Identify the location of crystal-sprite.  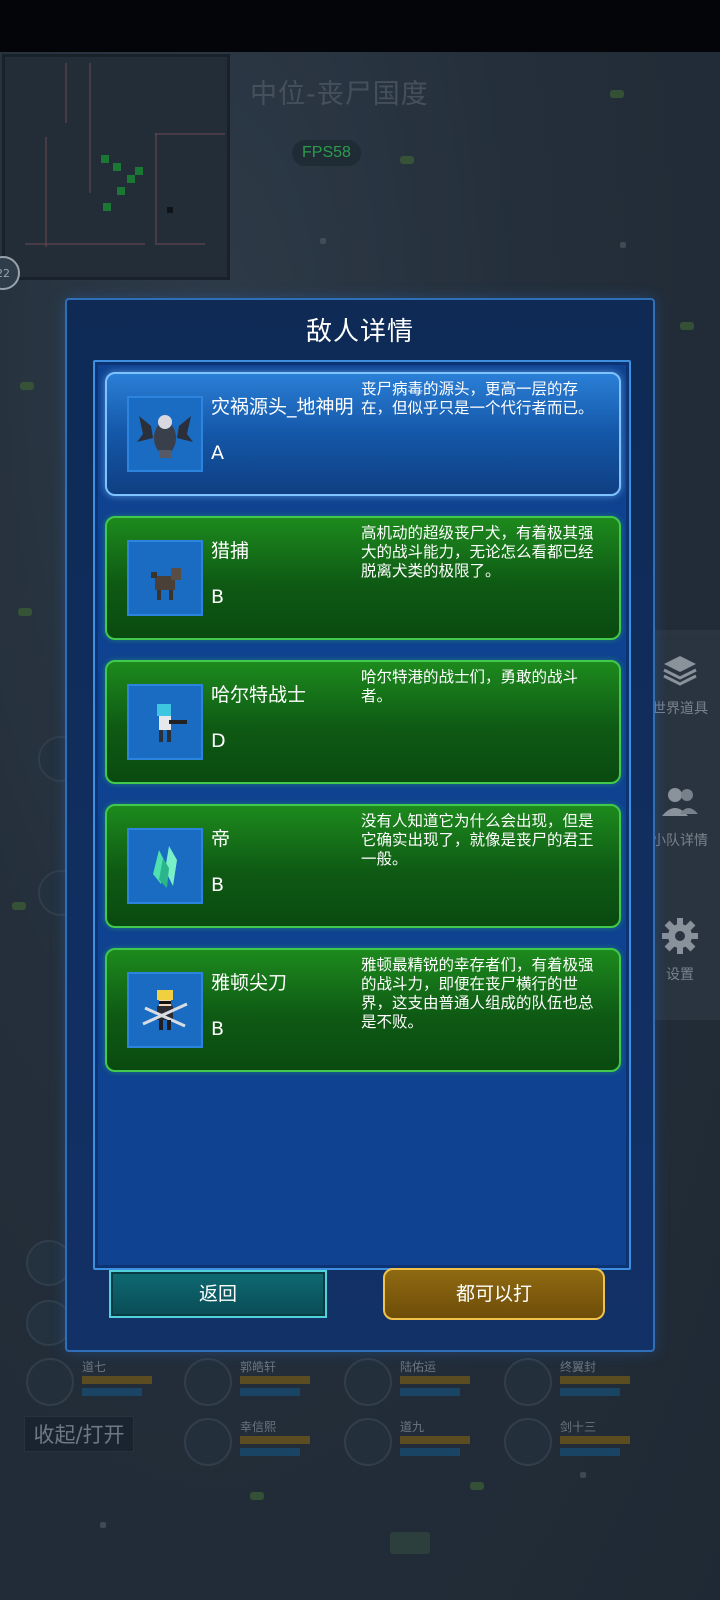
(165, 867).